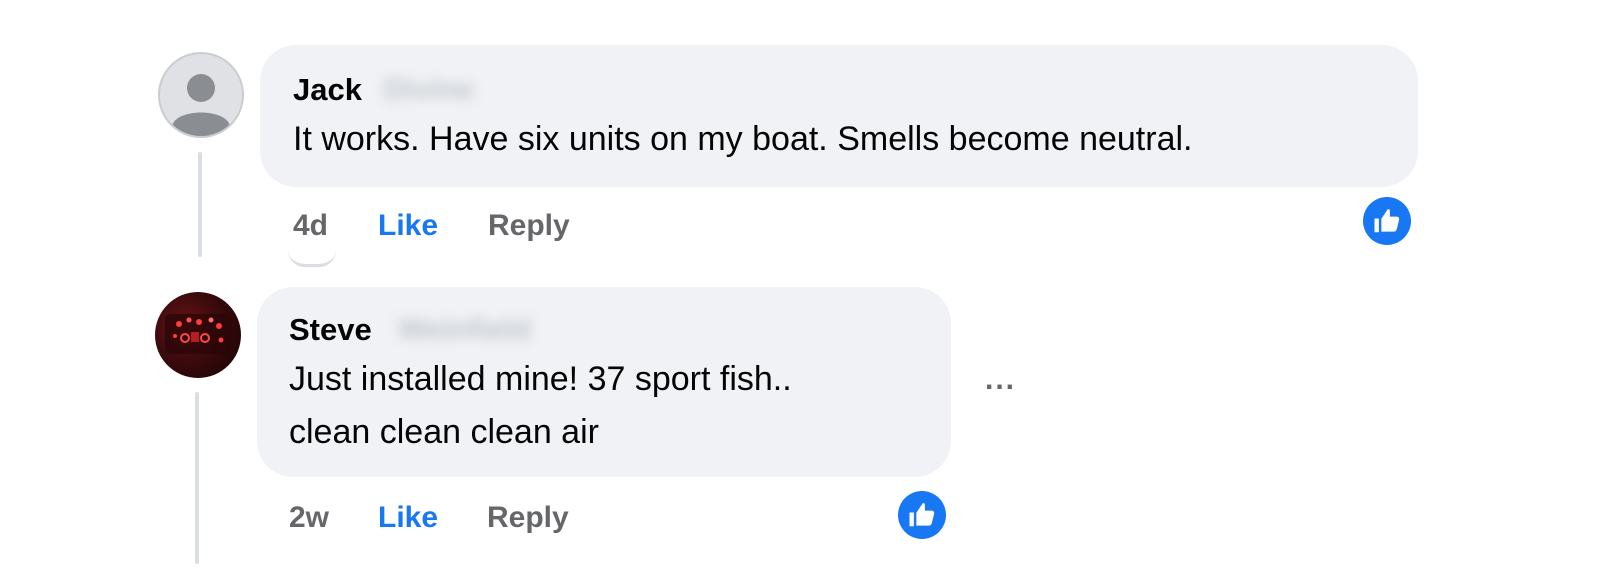 This screenshot has width=1600, height=576. What do you see at coordinates (310, 226) in the screenshot?
I see `comment-timestamp: 4d` at bounding box center [310, 226].